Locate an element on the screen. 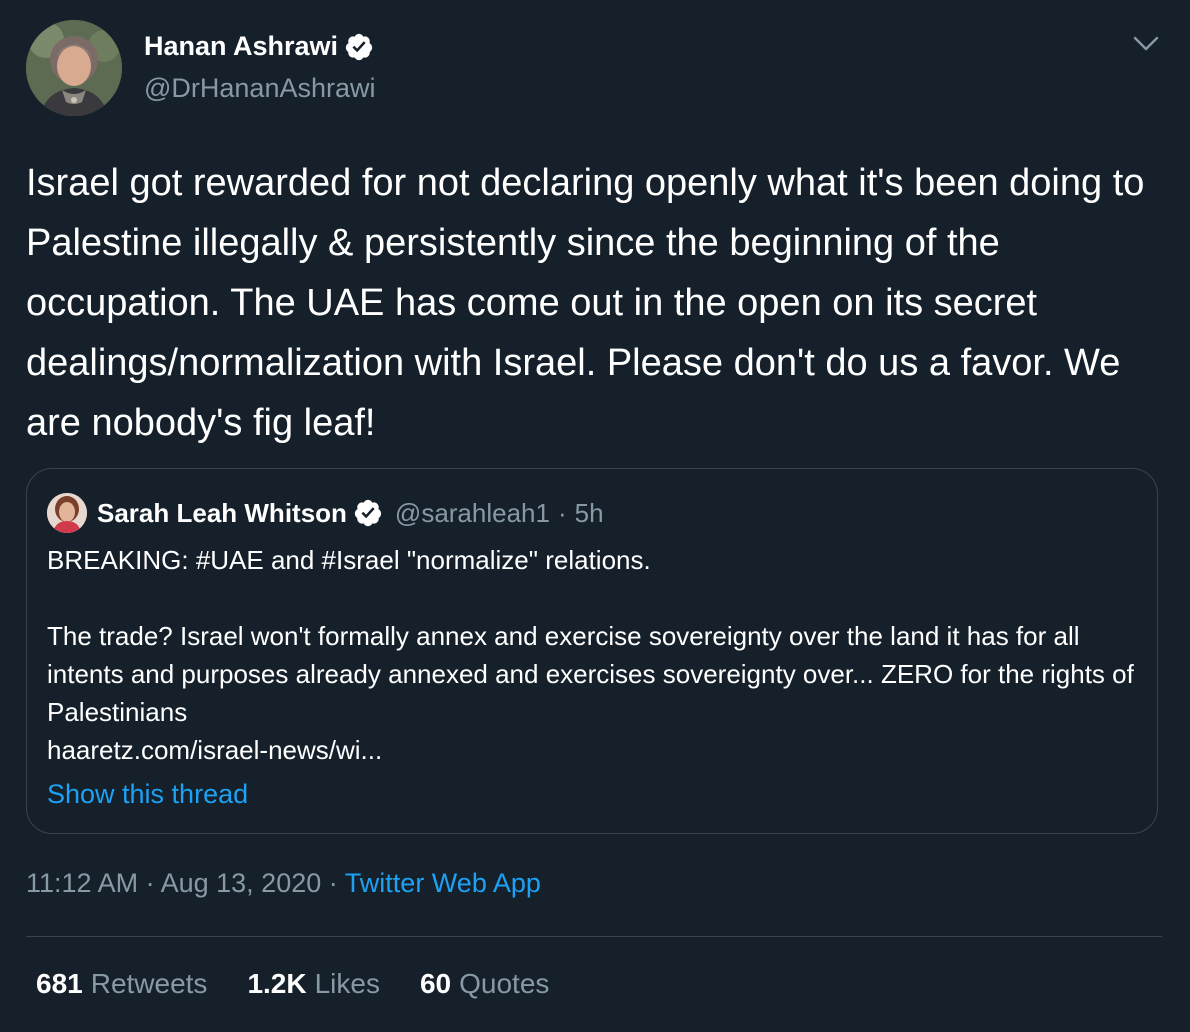 The image size is (1190, 1032). tweet-source-link: Twitter Web App is located at coordinates (443, 883).